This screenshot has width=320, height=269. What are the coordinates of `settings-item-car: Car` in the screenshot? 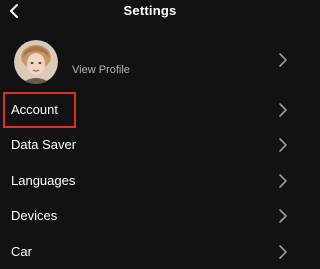 It's located at (150, 252).